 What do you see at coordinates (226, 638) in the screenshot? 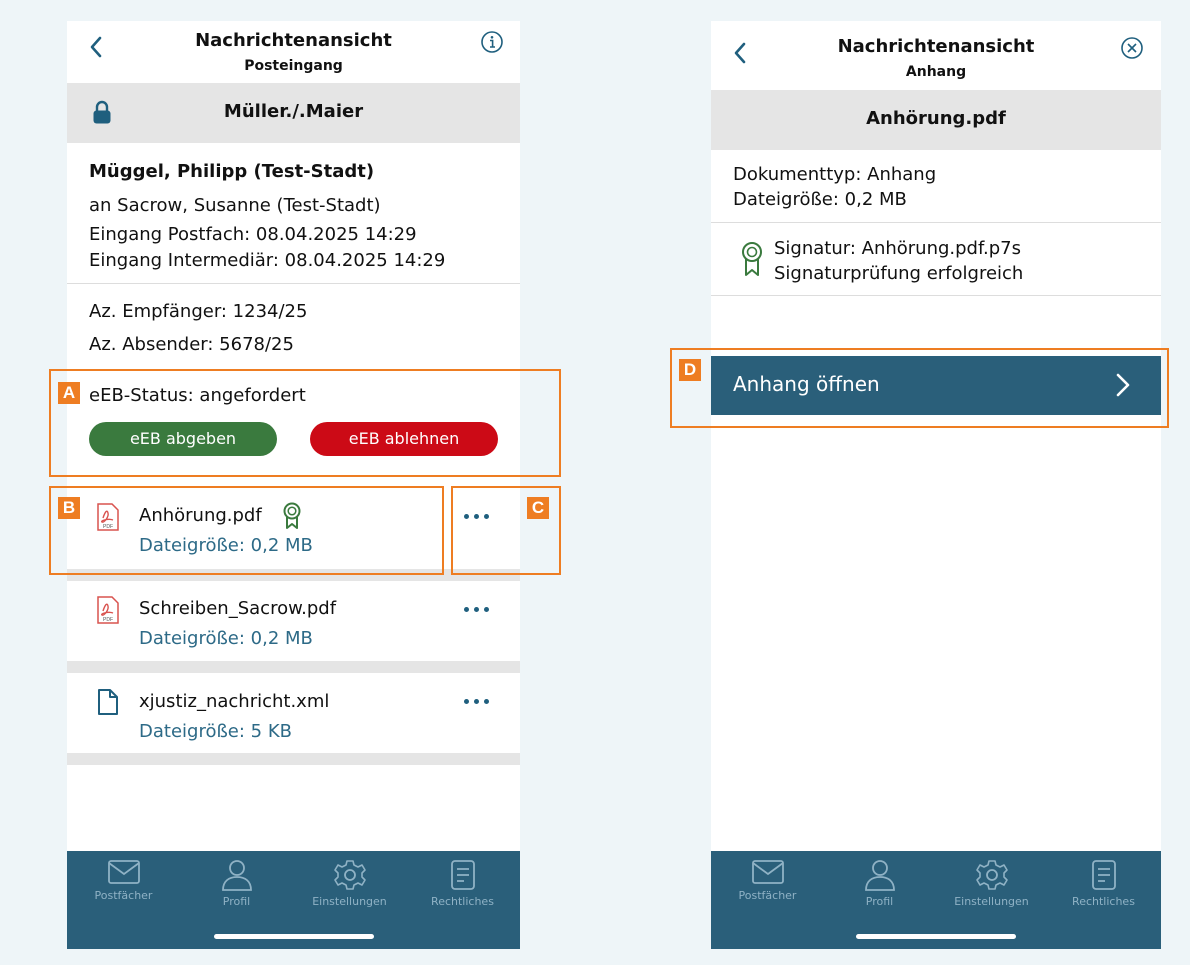
I see `attachment-size: Dateigröße: 0,2 MB` at bounding box center [226, 638].